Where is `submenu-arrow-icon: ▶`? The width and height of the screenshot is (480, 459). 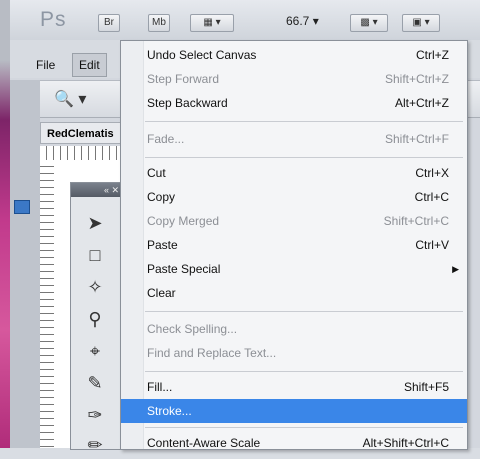
submenu-arrow-icon: ▶ is located at coordinates (455, 269).